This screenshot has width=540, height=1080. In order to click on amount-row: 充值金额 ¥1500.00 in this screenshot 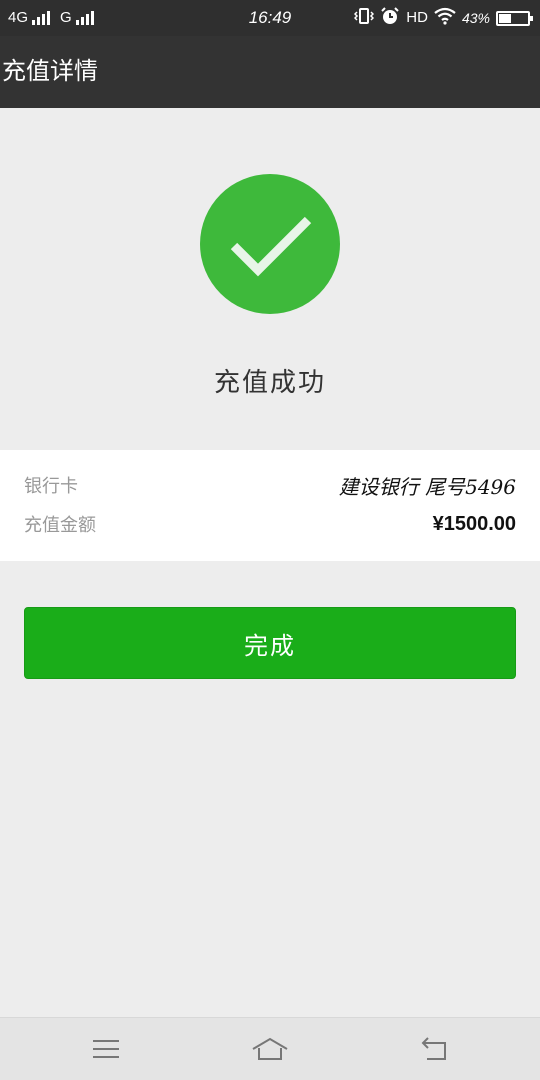, I will do `click(270, 524)`.